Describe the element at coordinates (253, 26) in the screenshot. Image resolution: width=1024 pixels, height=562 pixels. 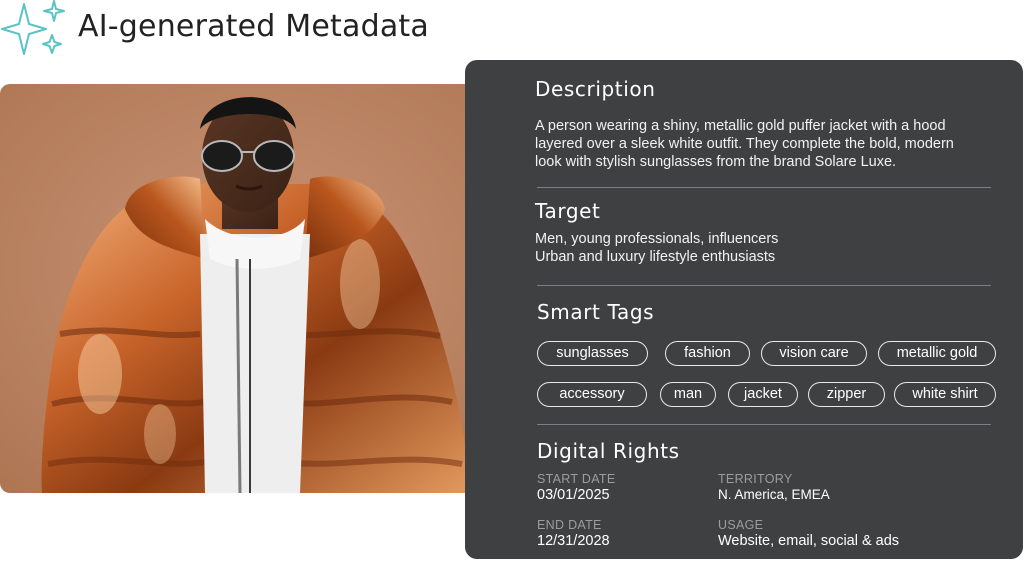
I see `page-title: AI-generated Metadata` at that location.